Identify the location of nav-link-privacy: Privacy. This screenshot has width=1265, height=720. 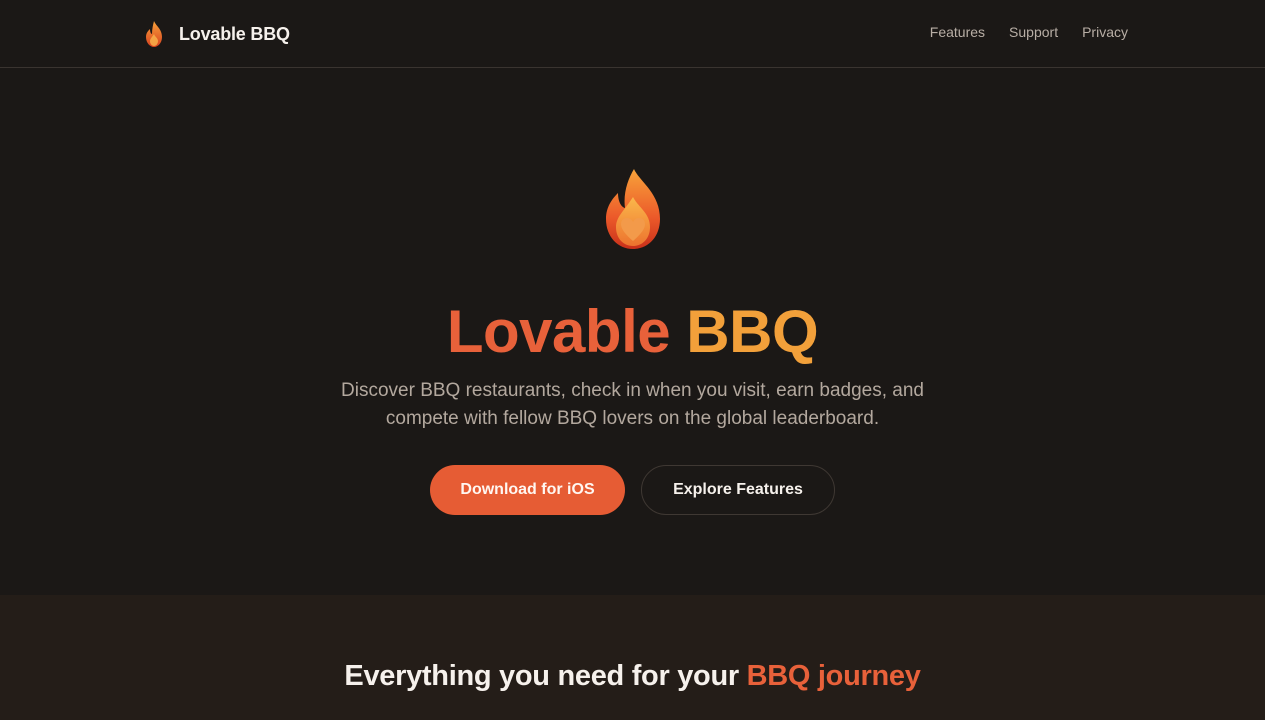
(1105, 32).